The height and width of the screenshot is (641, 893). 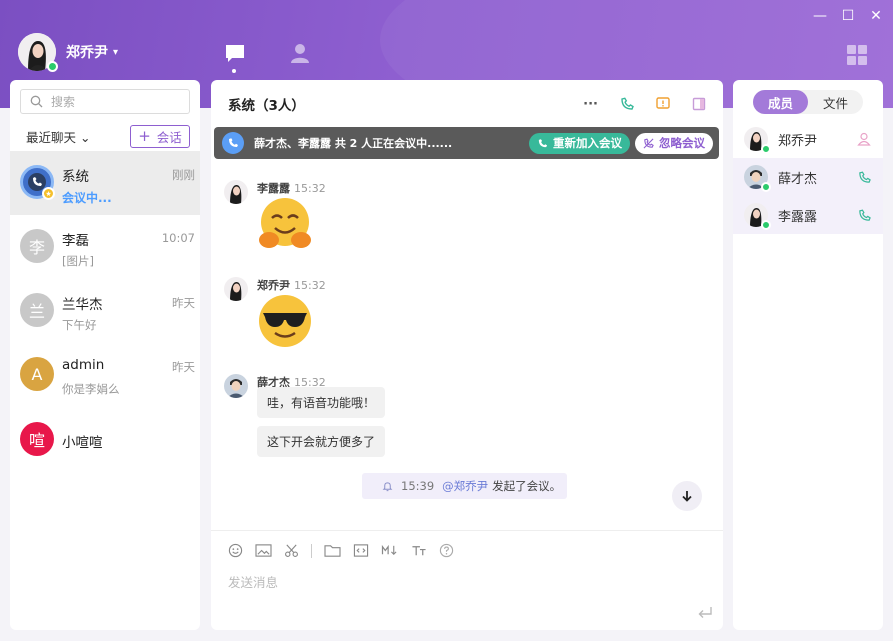 What do you see at coordinates (183, 367) in the screenshot?
I see `conversation-time: 昨天` at bounding box center [183, 367].